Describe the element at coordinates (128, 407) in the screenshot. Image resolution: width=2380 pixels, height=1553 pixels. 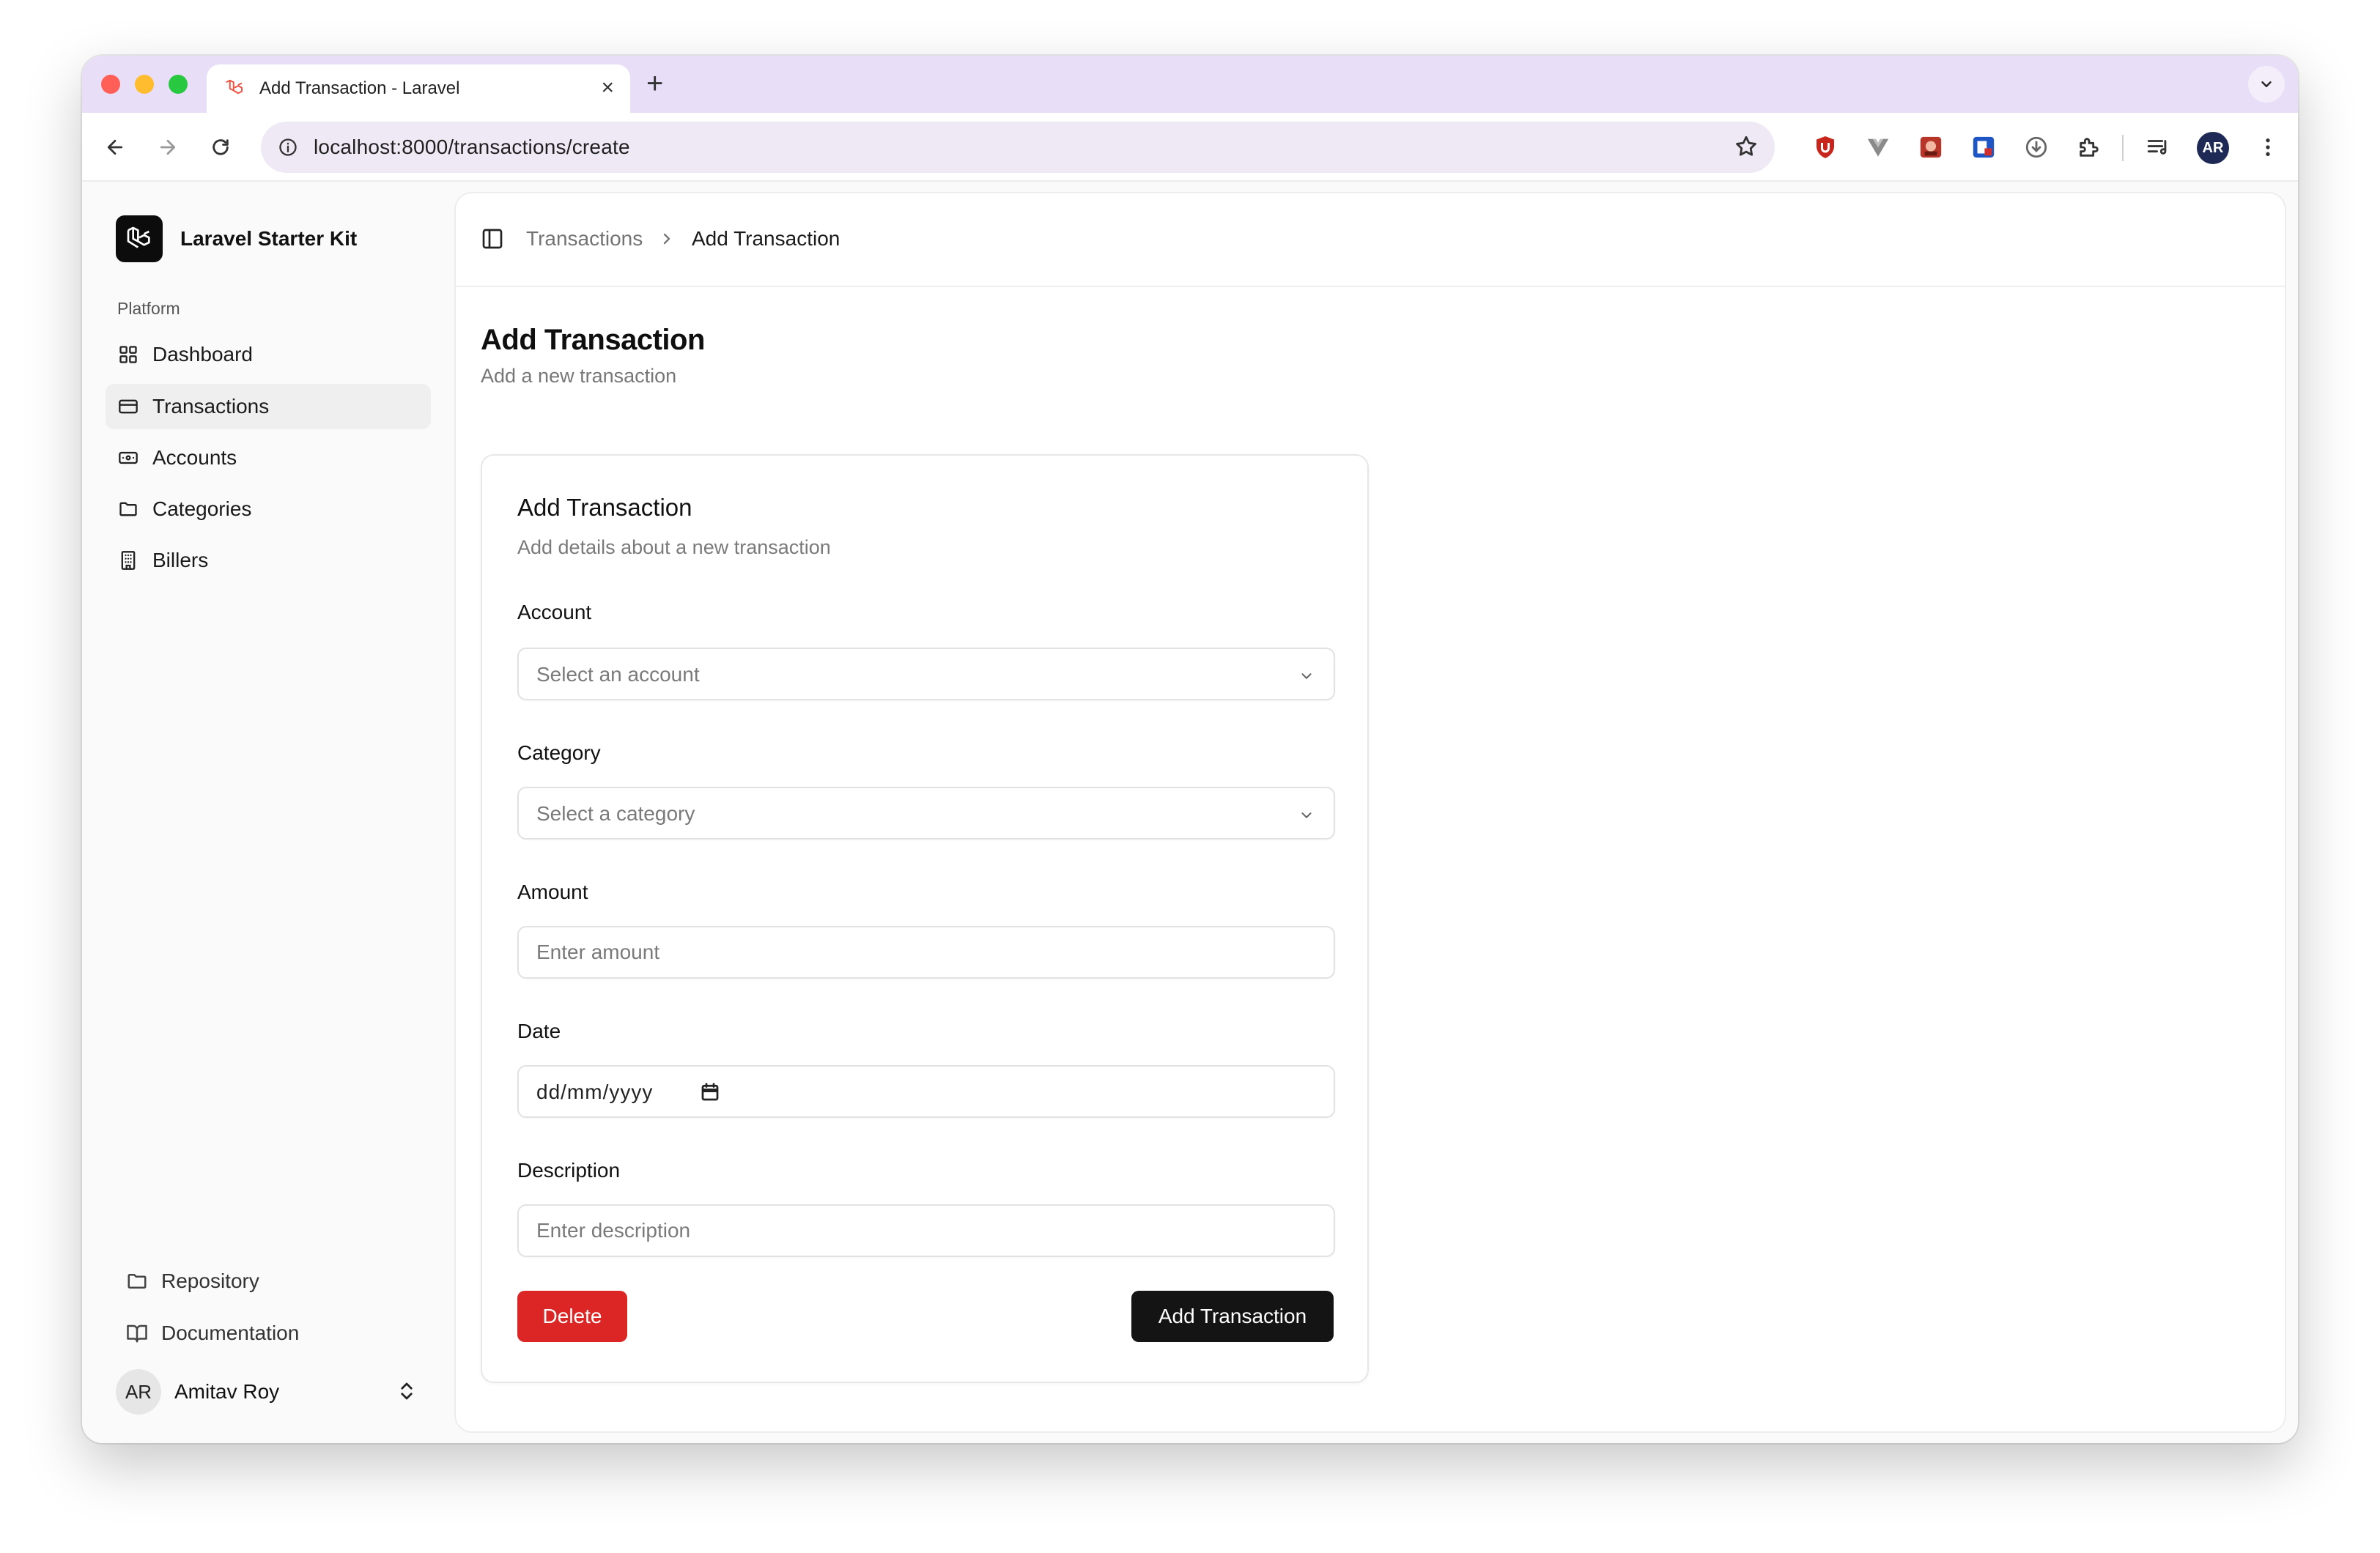
I see `credit-card-icon` at that location.